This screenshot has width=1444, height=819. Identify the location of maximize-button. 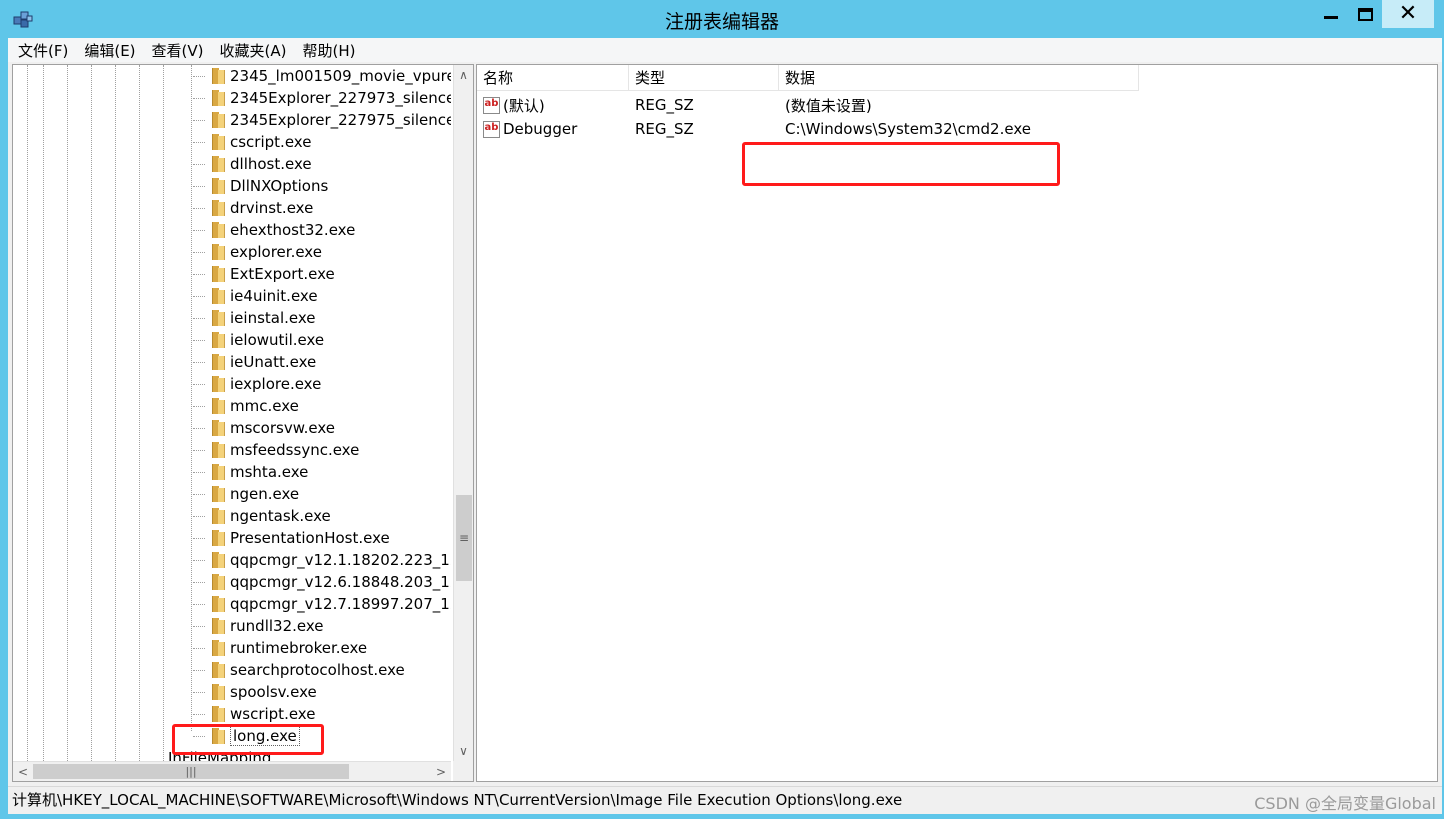
(1365, 14).